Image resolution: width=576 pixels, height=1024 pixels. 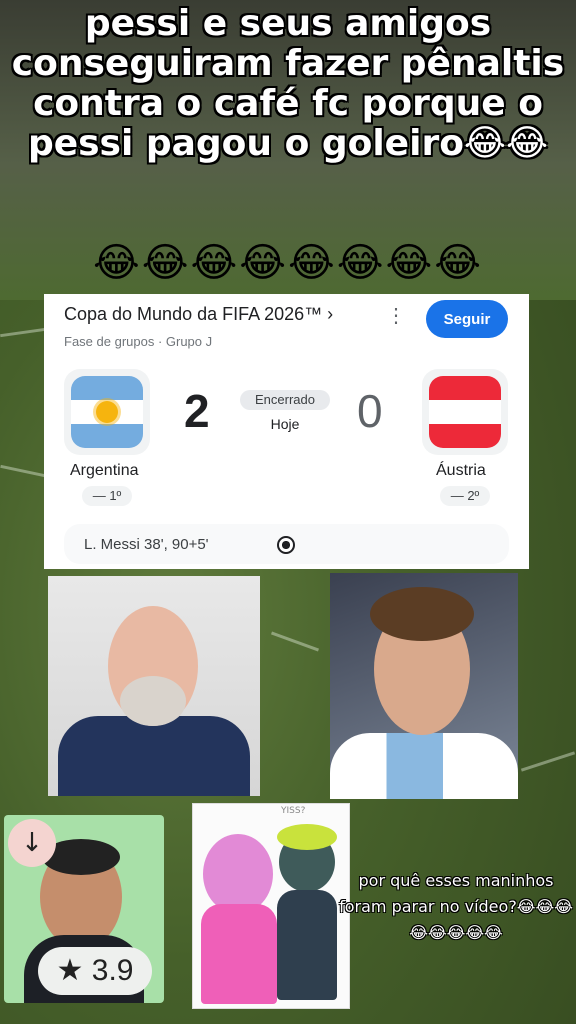 What do you see at coordinates (239, 954) in the screenshot?
I see `pink-dress` at bounding box center [239, 954].